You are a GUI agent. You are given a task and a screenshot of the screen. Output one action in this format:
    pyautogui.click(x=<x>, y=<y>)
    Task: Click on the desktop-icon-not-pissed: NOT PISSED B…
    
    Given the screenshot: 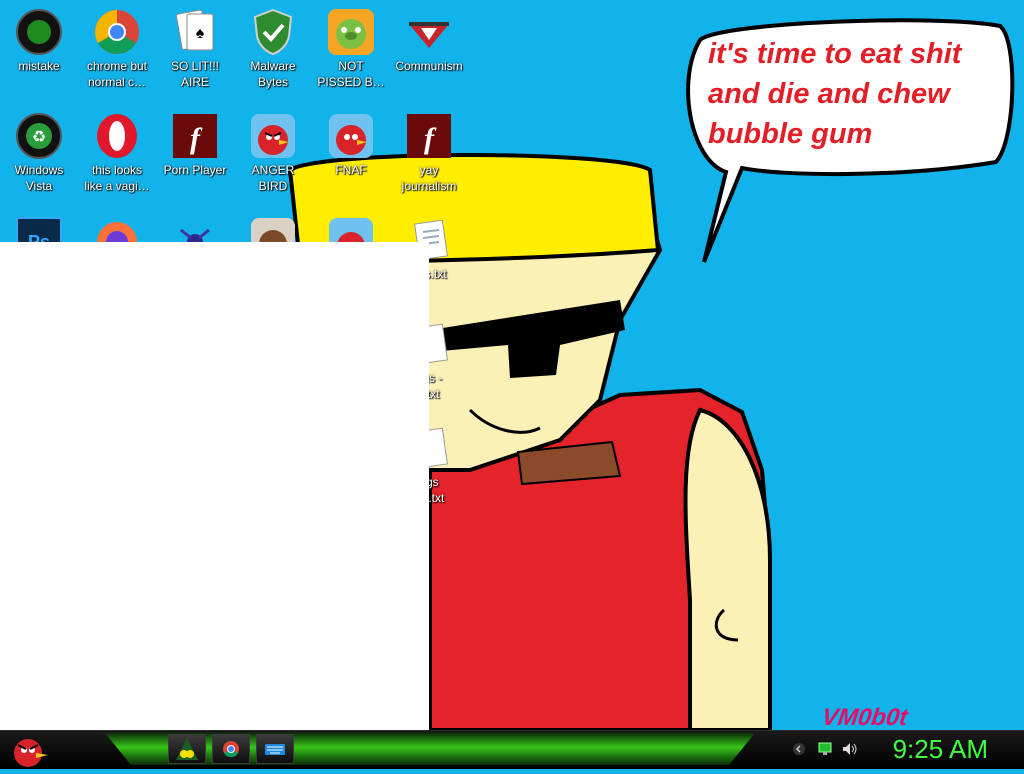 What is the action you would take?
    pyautogui.click(x=351, y=49)
    